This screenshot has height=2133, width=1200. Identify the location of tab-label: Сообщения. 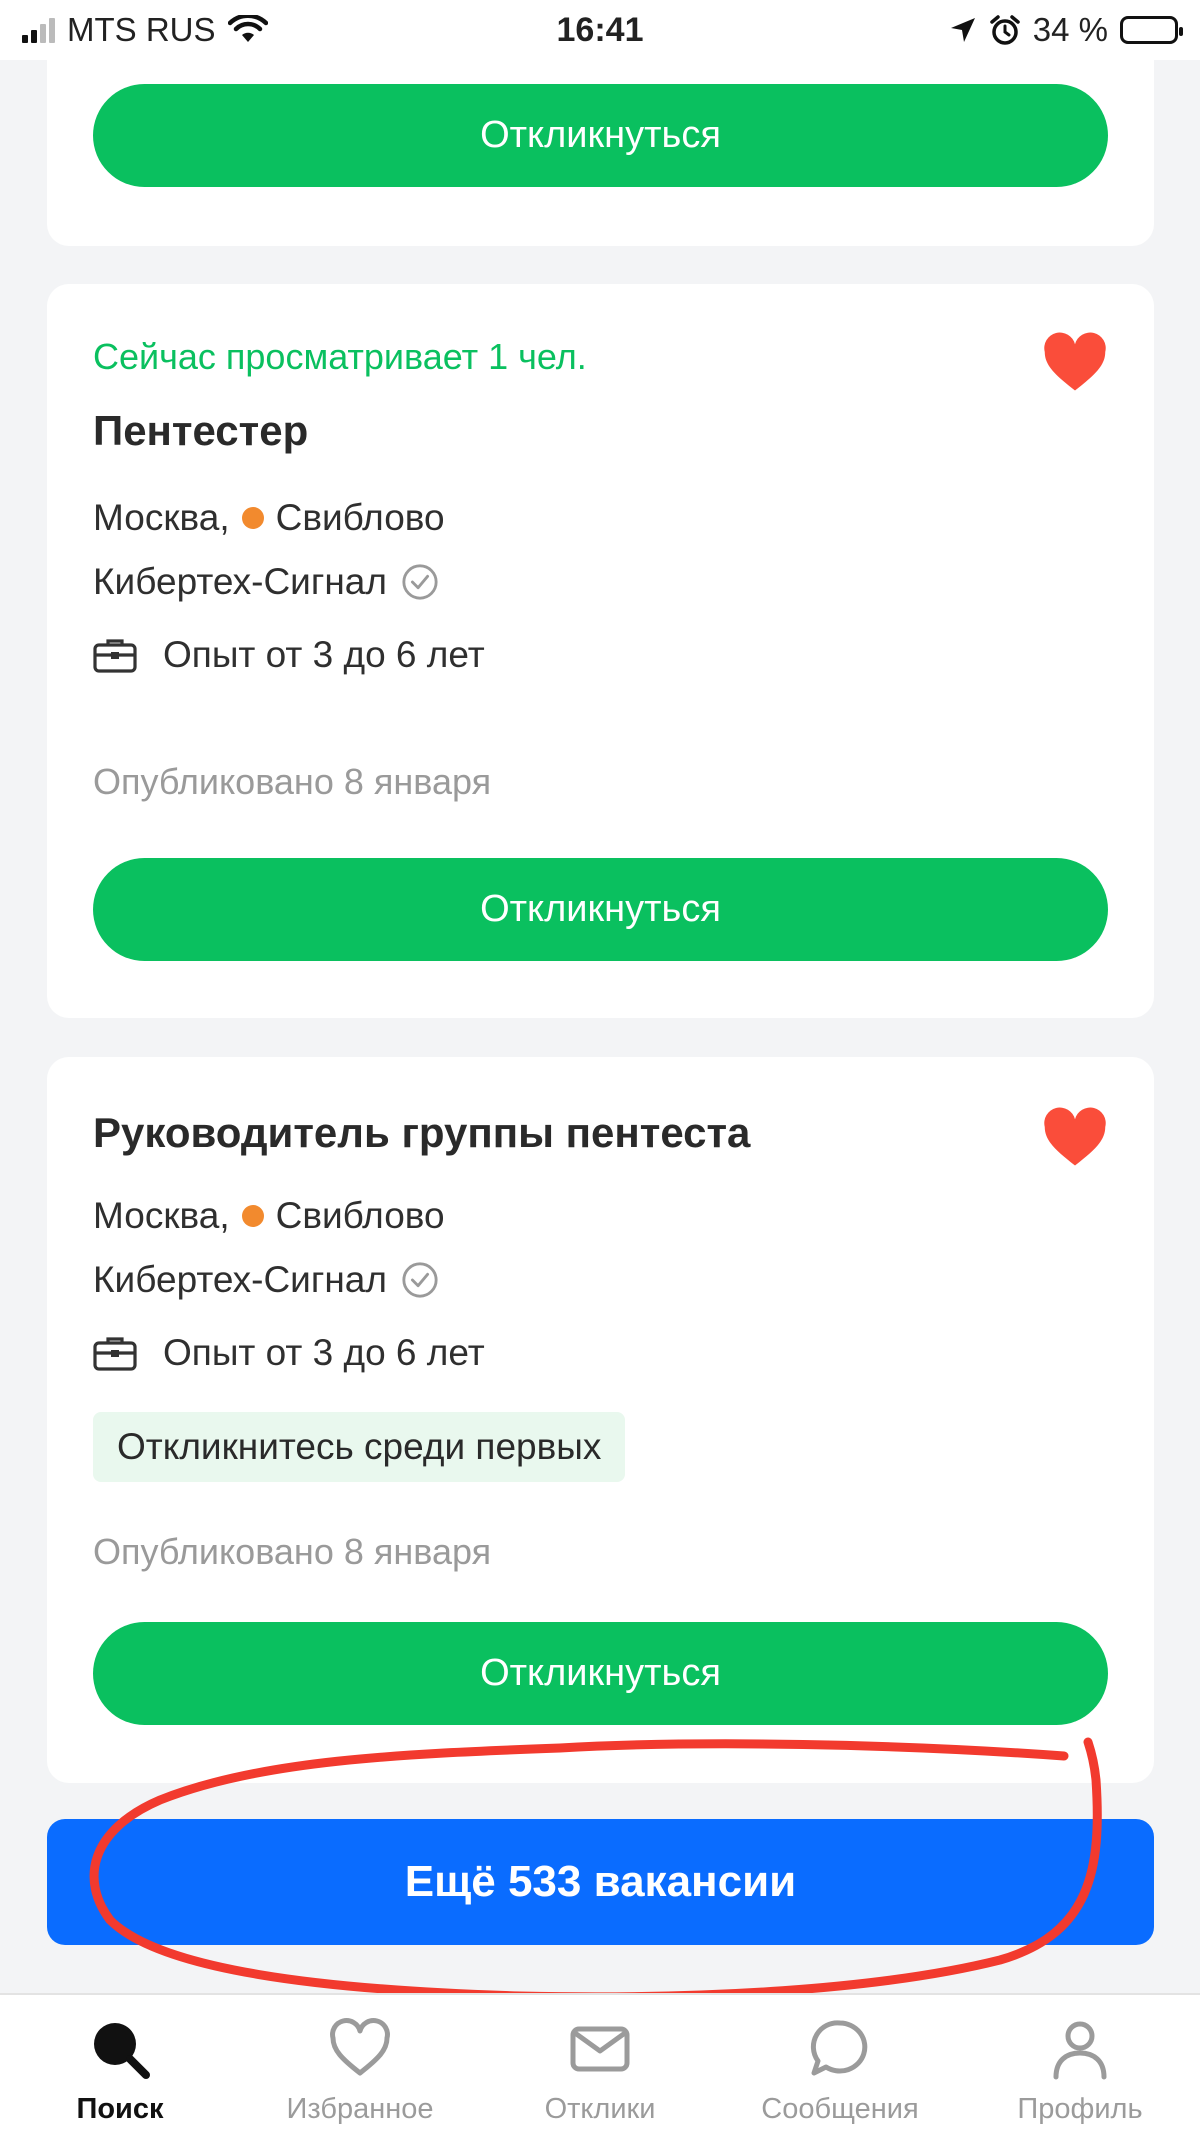
(840, 2109).